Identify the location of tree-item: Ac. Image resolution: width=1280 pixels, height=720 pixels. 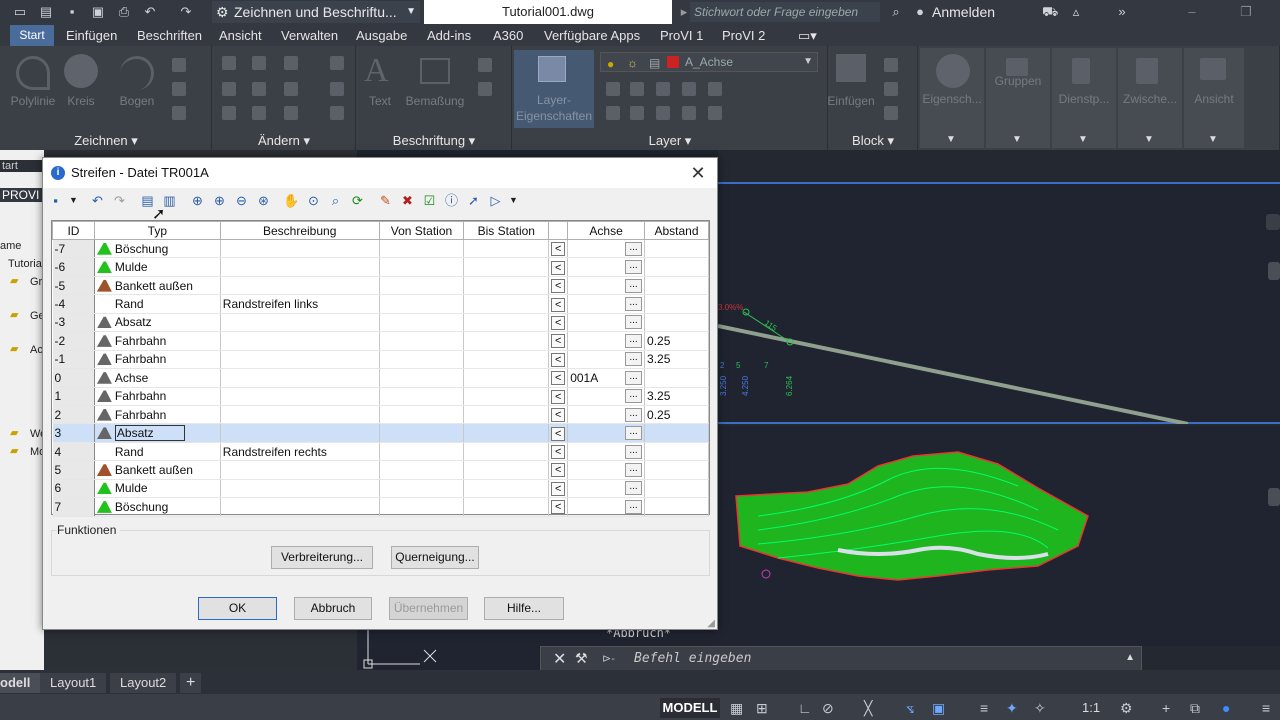
(36, 350).